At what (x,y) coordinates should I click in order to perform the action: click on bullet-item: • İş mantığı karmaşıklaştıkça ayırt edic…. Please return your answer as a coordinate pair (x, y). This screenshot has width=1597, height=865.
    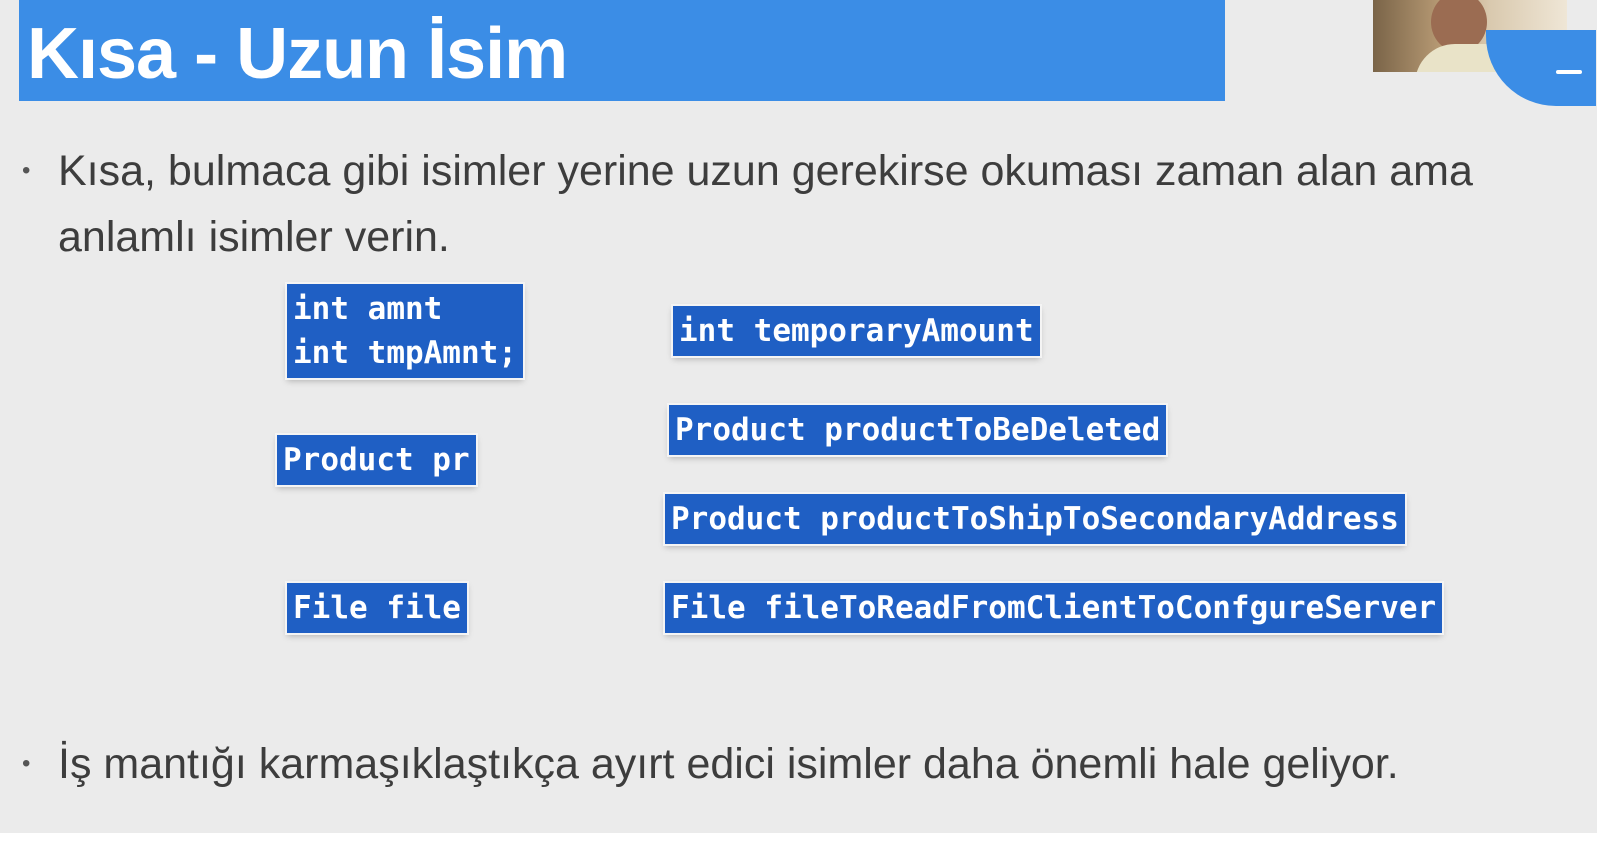
    Looking at the image, I should click on (792, 764).